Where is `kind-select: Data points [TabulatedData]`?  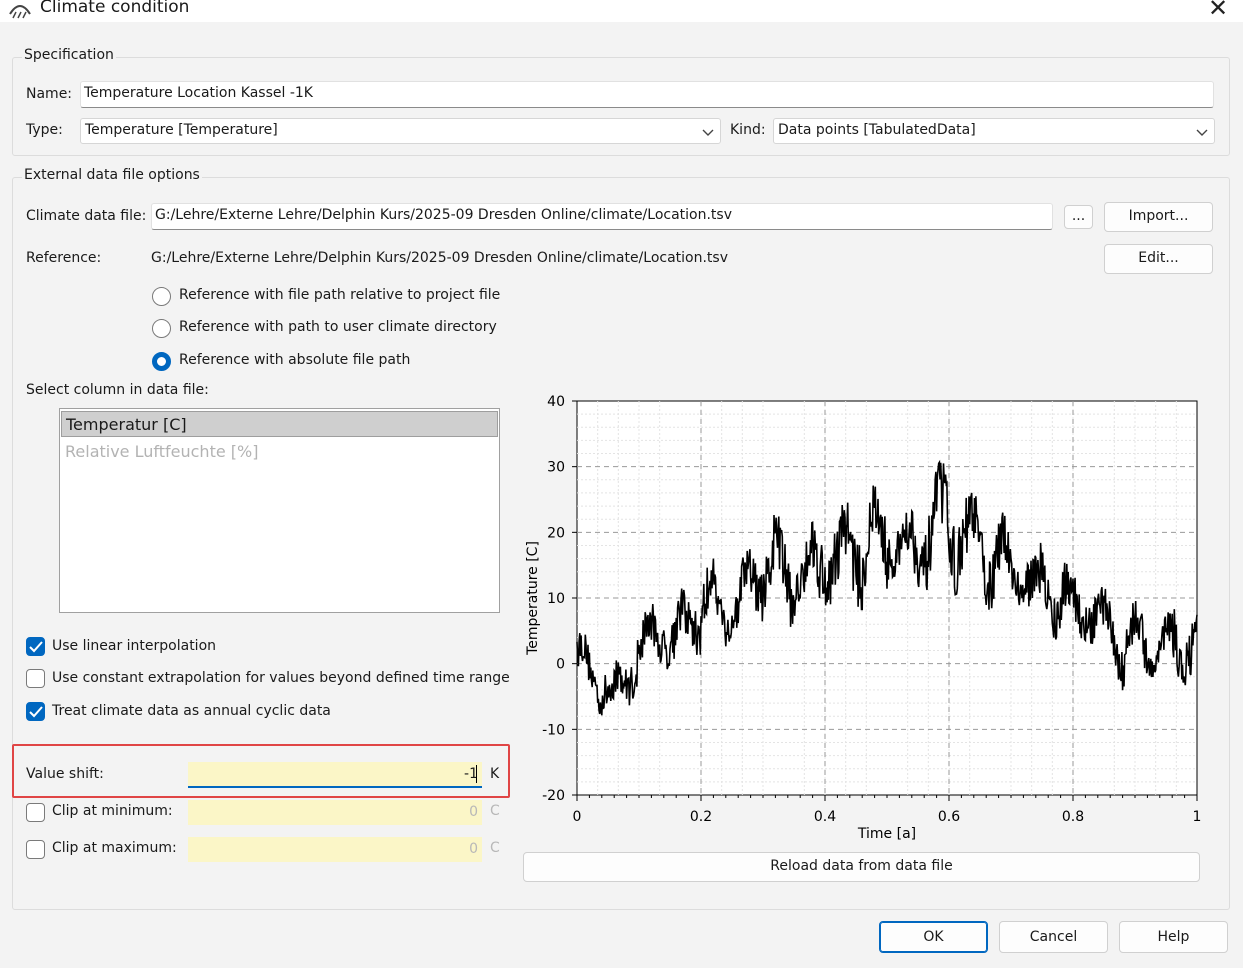 kind-select: Data points [TabulatedData] is located at coordinates (994, 131).